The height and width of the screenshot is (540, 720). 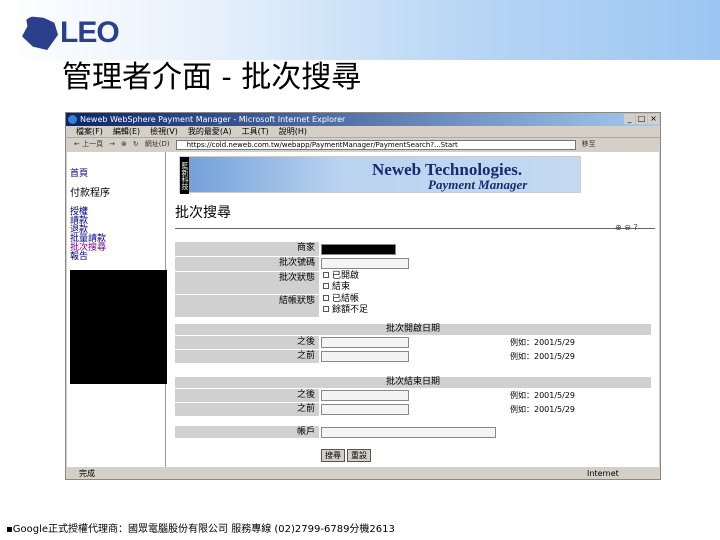 I want to click on label-open-before: 之前, so click(x=247, y=356).